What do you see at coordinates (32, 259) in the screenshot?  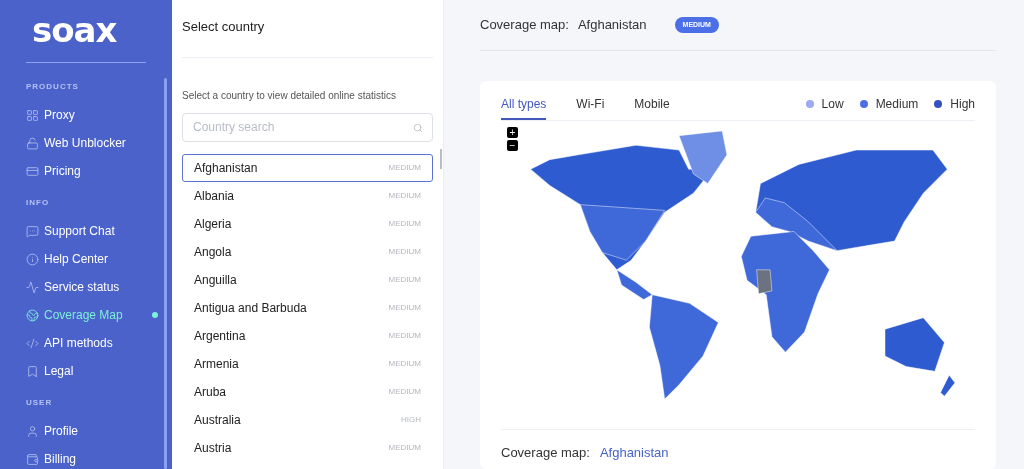 I see `info-icon` at bounding box center [32, 259].